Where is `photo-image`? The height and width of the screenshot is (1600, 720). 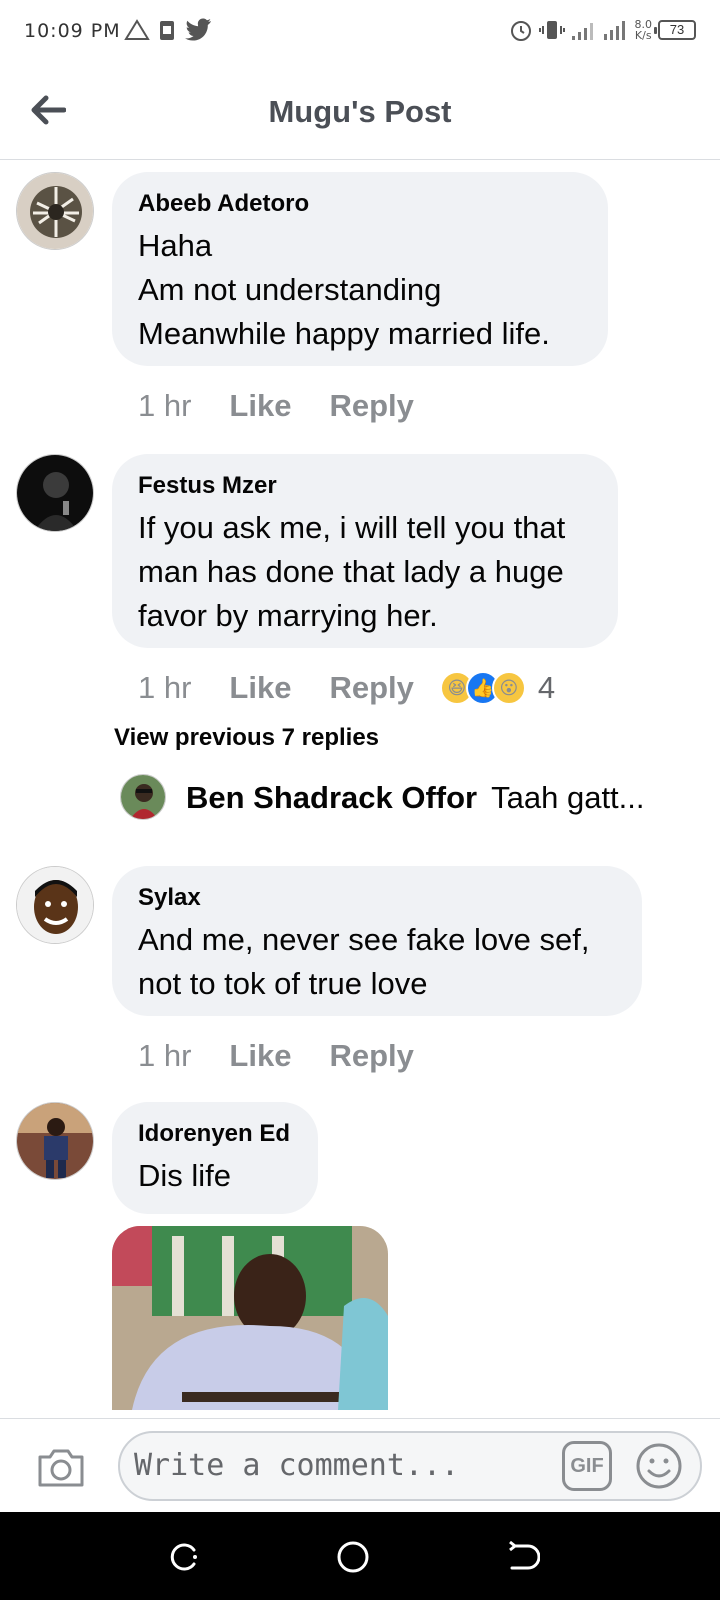
photo-image is located at coordinates (250, 1318).